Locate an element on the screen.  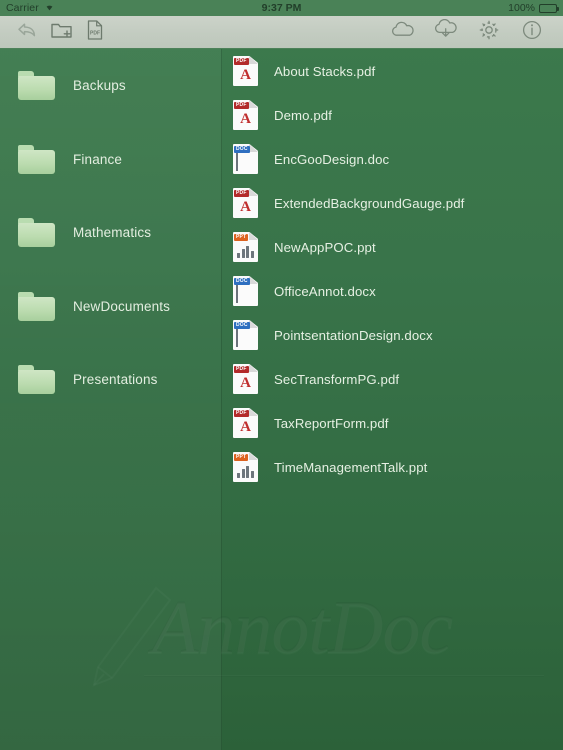
new-folder-icon is located at coordinates (61, 32).